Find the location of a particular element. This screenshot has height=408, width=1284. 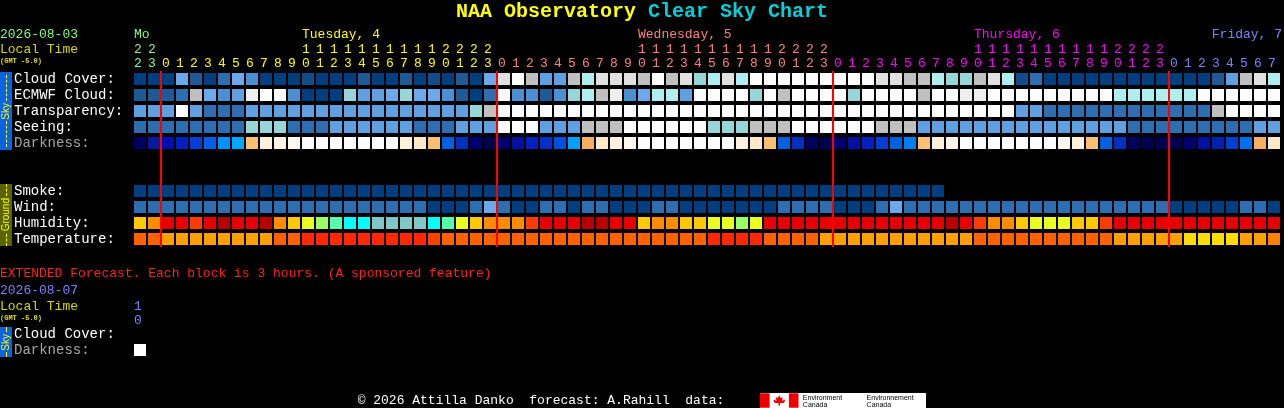

row-label: Temperature: is located at coordinates (64, 239).